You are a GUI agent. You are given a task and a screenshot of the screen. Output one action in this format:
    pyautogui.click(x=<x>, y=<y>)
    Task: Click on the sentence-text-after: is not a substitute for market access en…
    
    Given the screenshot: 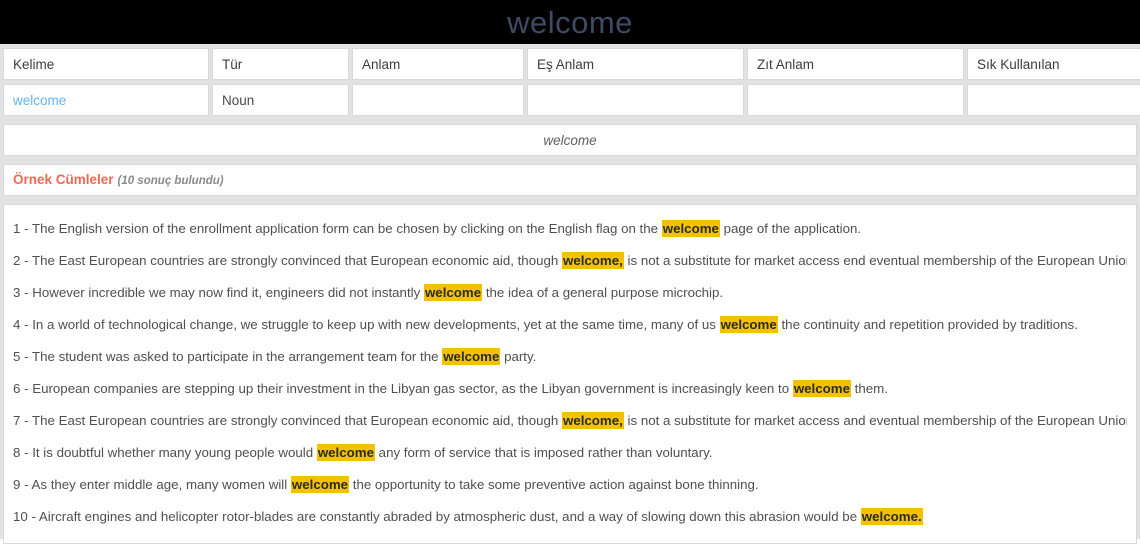 What is the action you would take?
    pyautogui.click(x=875, y=260)
    